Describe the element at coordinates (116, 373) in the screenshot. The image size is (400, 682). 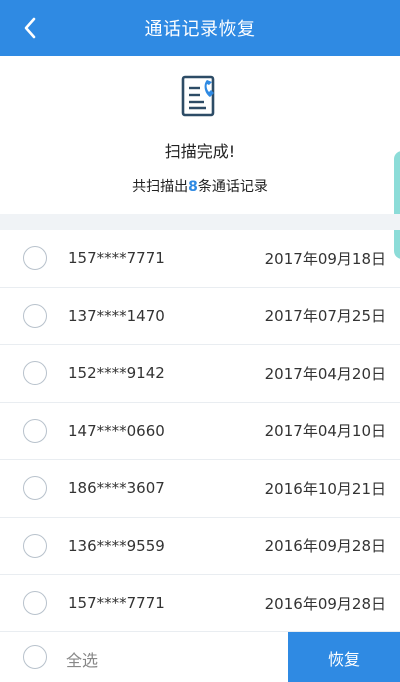
I see `phone-number: 152****9142` at that location.